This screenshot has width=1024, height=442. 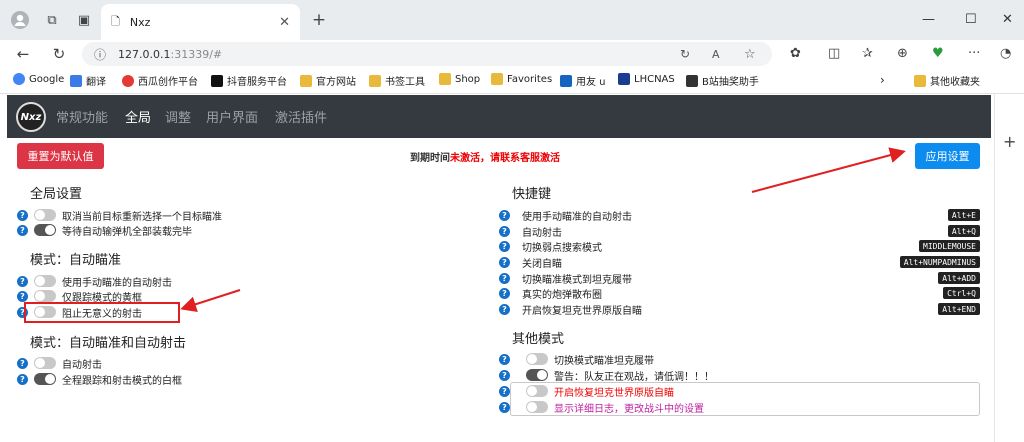 I want to click on bookmark-label: 官方网站, so click(x=336, y=82).